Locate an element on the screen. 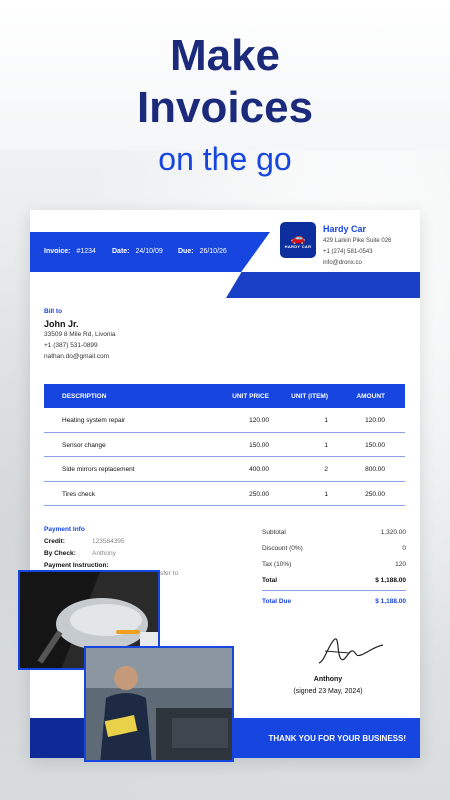  signature-image is located at coordinates (351, 651).